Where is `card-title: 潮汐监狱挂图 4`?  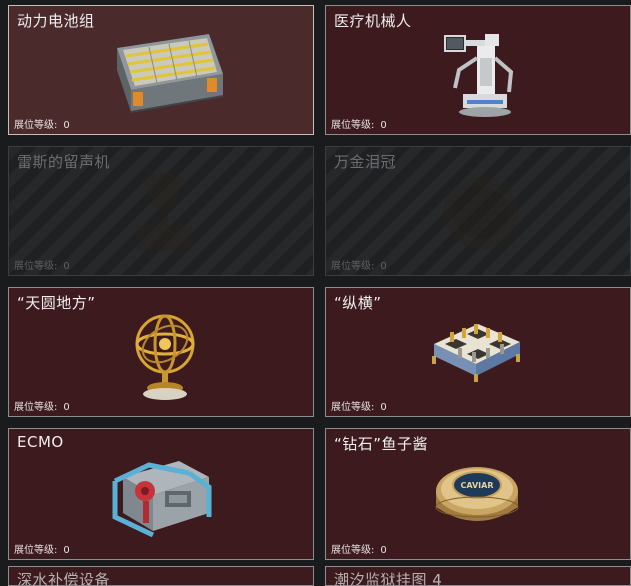
card-title: 潮汐监狱挂图 4 is located at coordinates (388, 578).